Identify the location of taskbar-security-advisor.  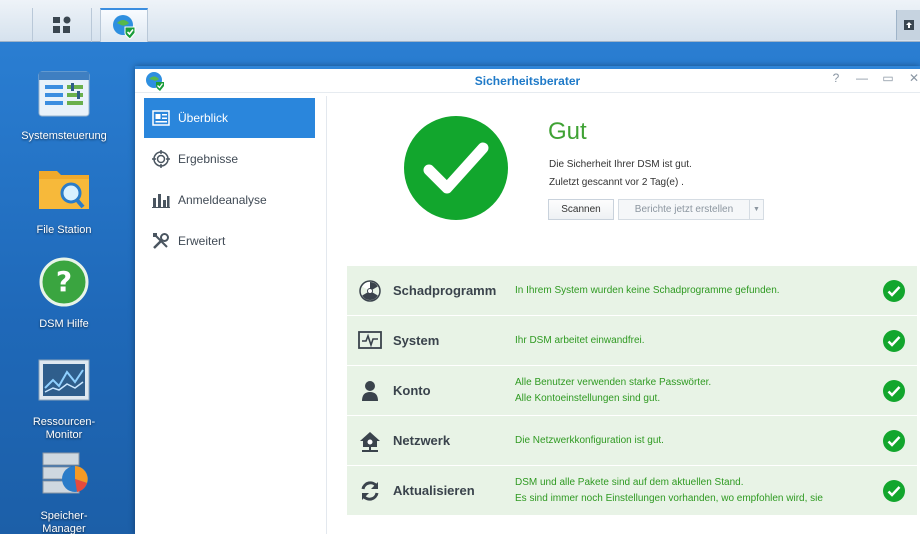
(124, 25).